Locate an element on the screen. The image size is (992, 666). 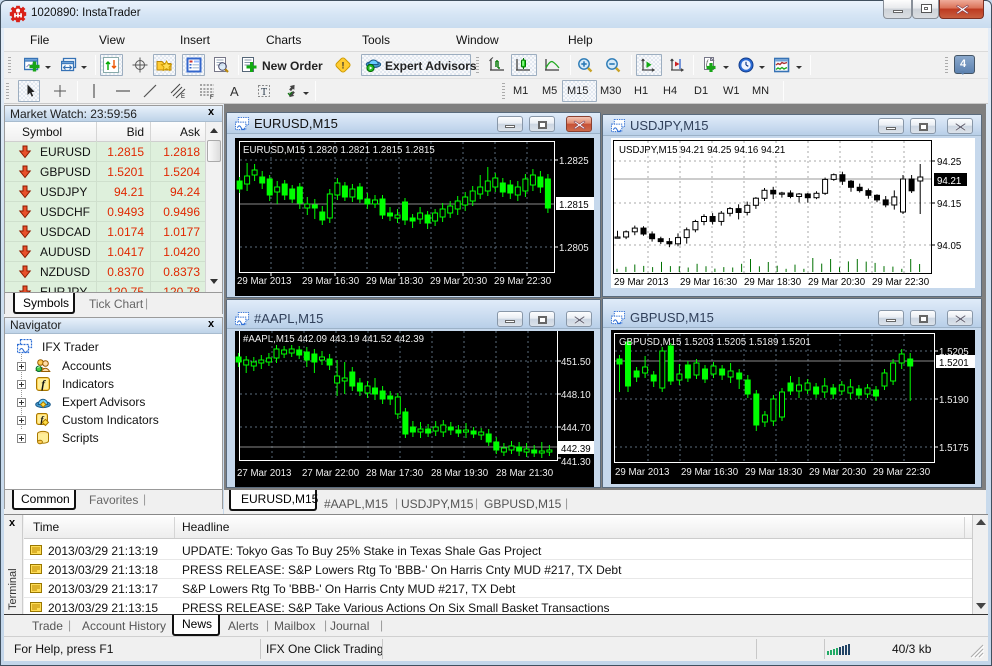
svg-text:GBPUSD,M15 1.5203 1.5205 1.51: GBPUSD,M15 1.5203 1.5205 1.5189 1.5201 is located at coordinates (715, 342).